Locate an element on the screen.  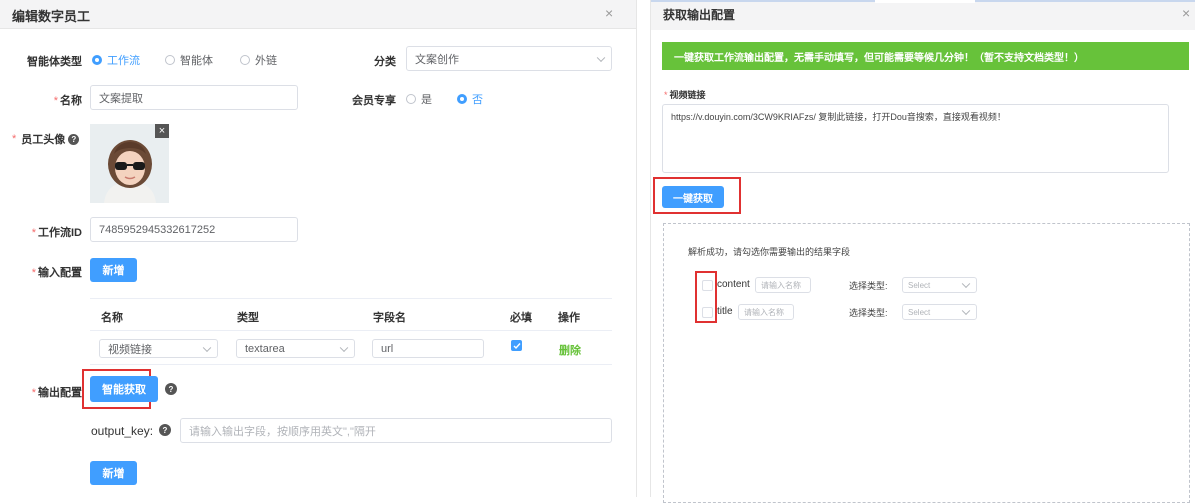
radio-agent: 智能体 is located at coordinates (189, 60).